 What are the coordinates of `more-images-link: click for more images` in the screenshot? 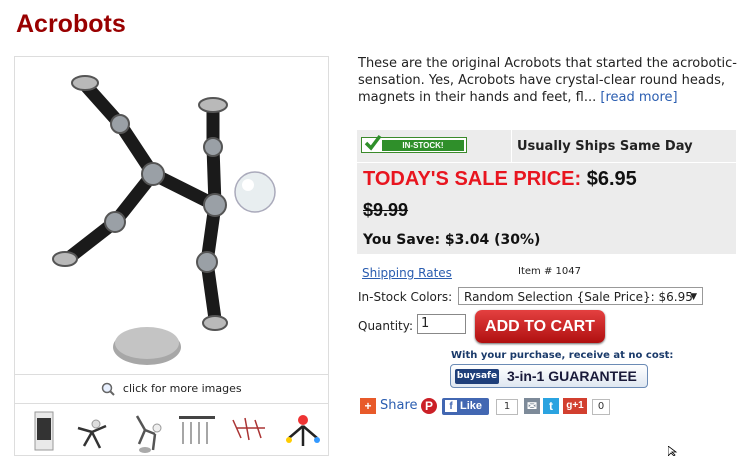 It's located at (171, 388).